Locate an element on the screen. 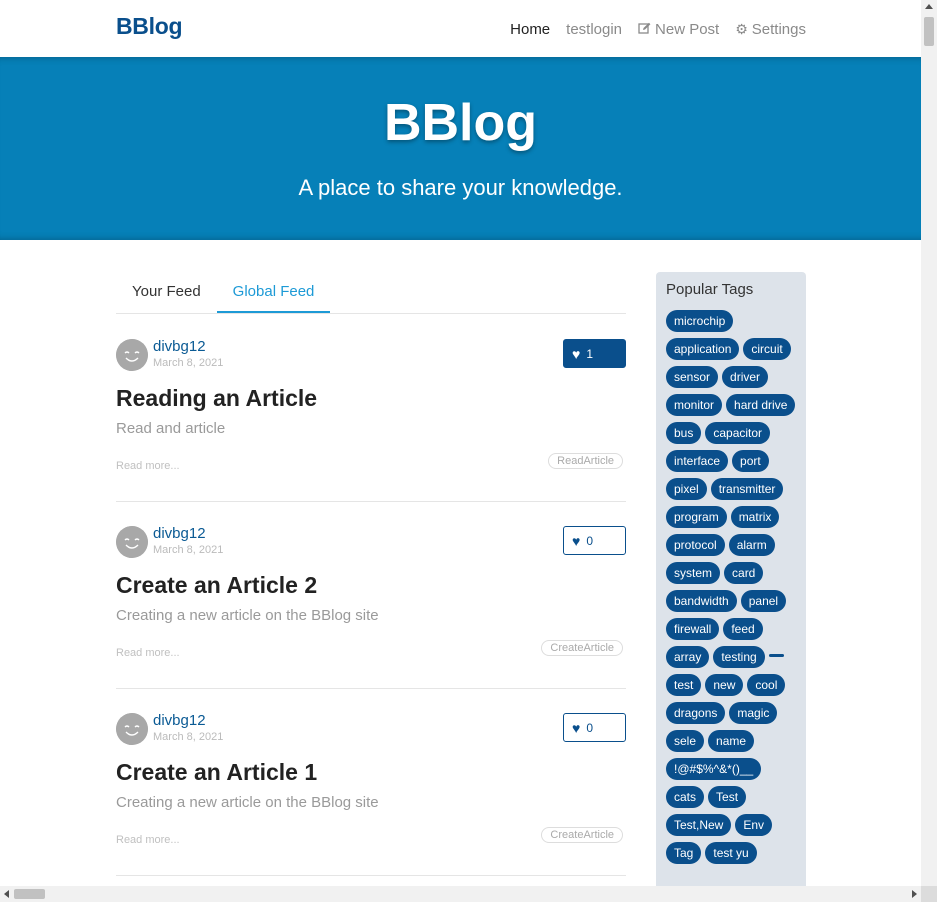 This screenshot has width=937, height=902. tag-pill: array is located at coordinates (688, 657).